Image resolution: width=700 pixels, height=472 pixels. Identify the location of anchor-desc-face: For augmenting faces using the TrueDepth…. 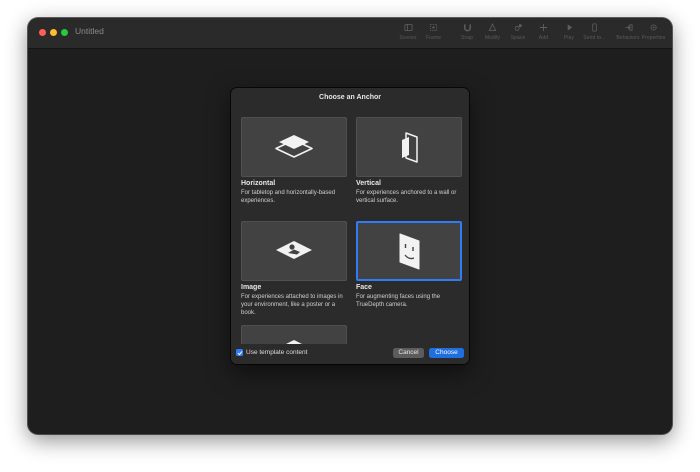
(398, 301).